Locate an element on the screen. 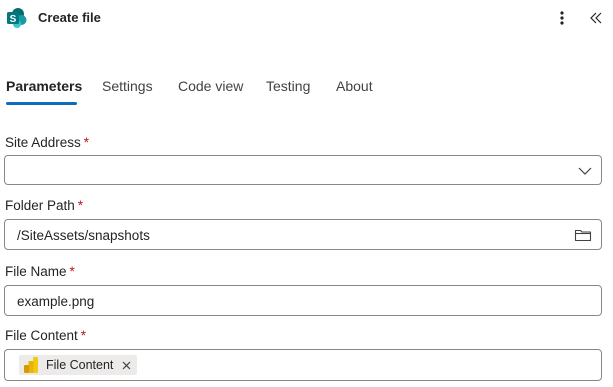 The image size is (613, 387). token-label: File Content is located at coordinates (80, 365).